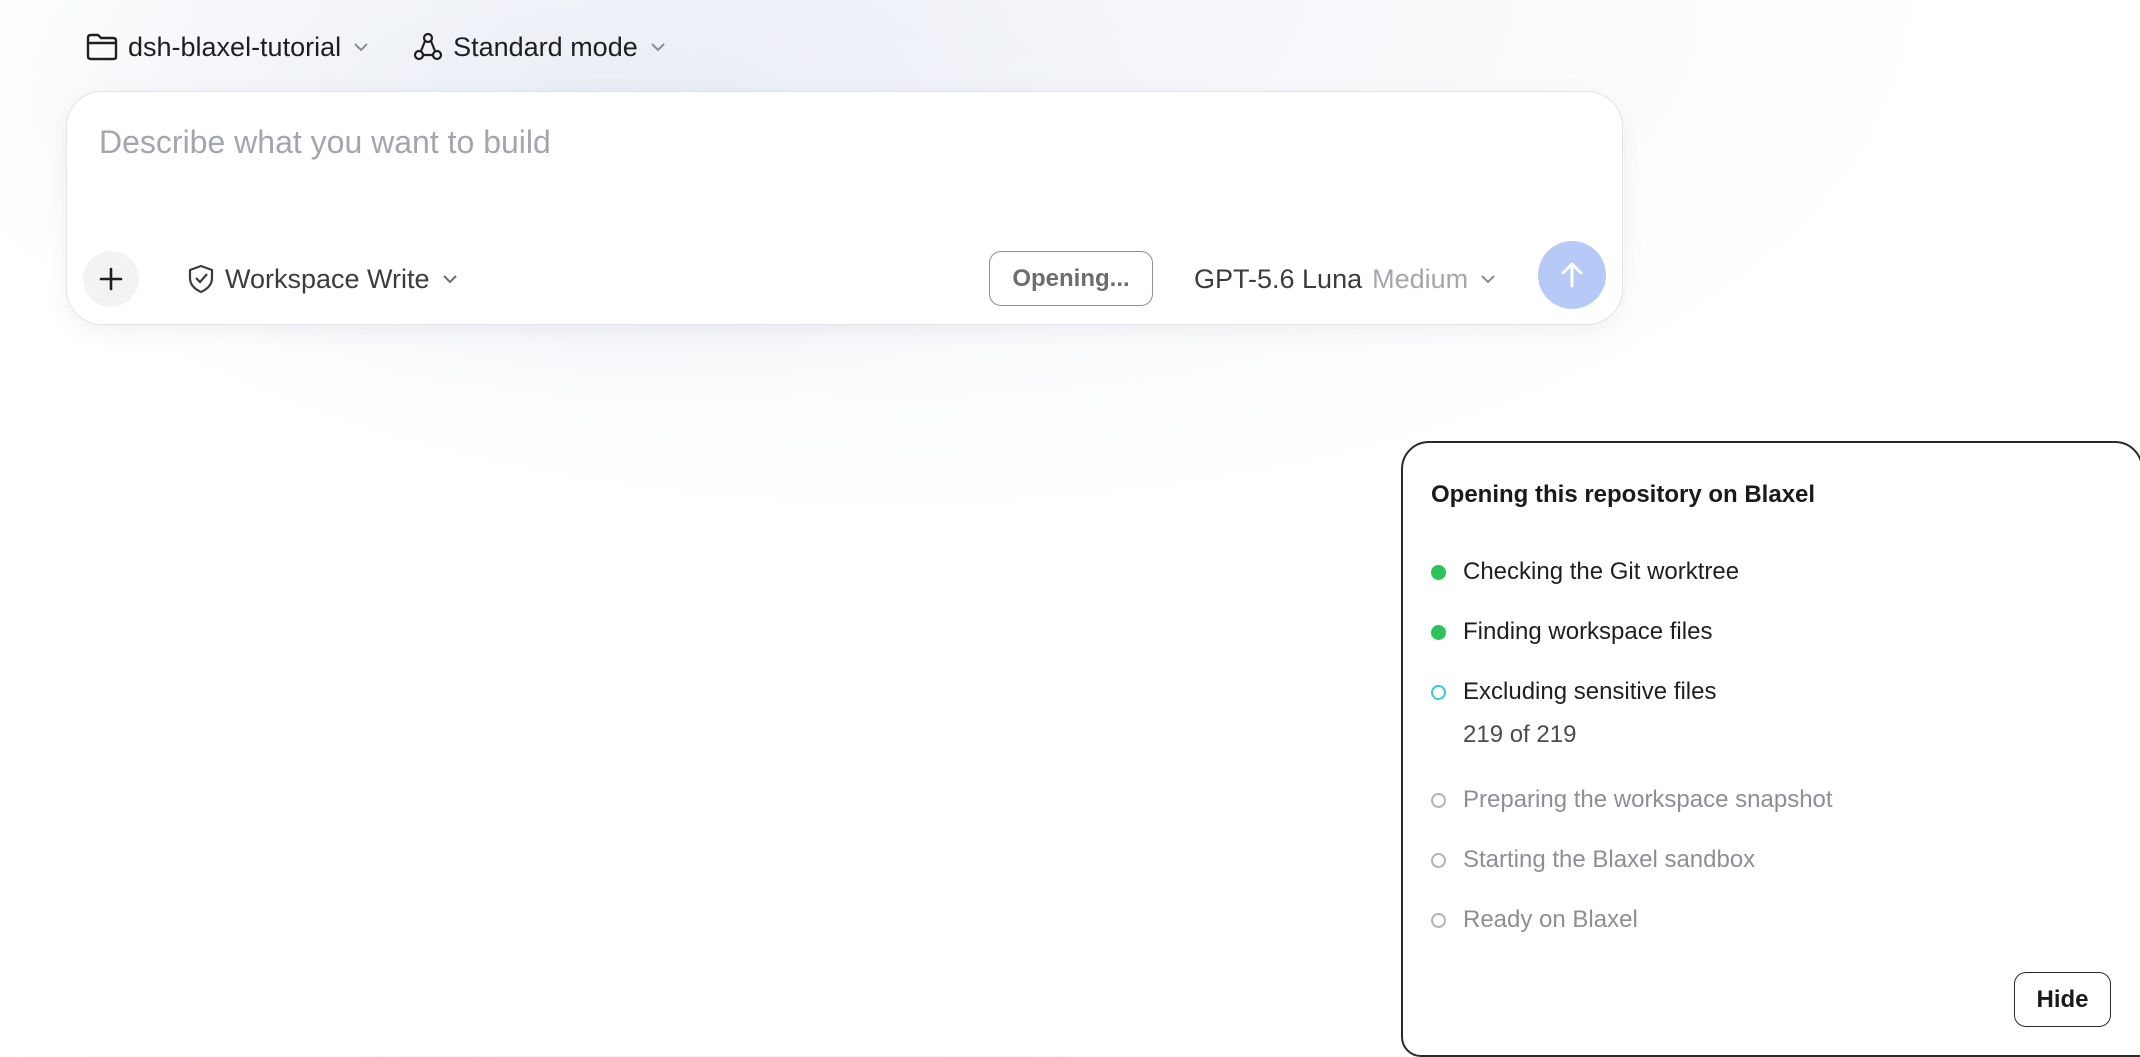 This screenshot has width=2140, height=1057. Describe the element at coordinates (1609, 859) in the screenshot. I see `step-label: Starting the Blaxel sandbox` at that location.